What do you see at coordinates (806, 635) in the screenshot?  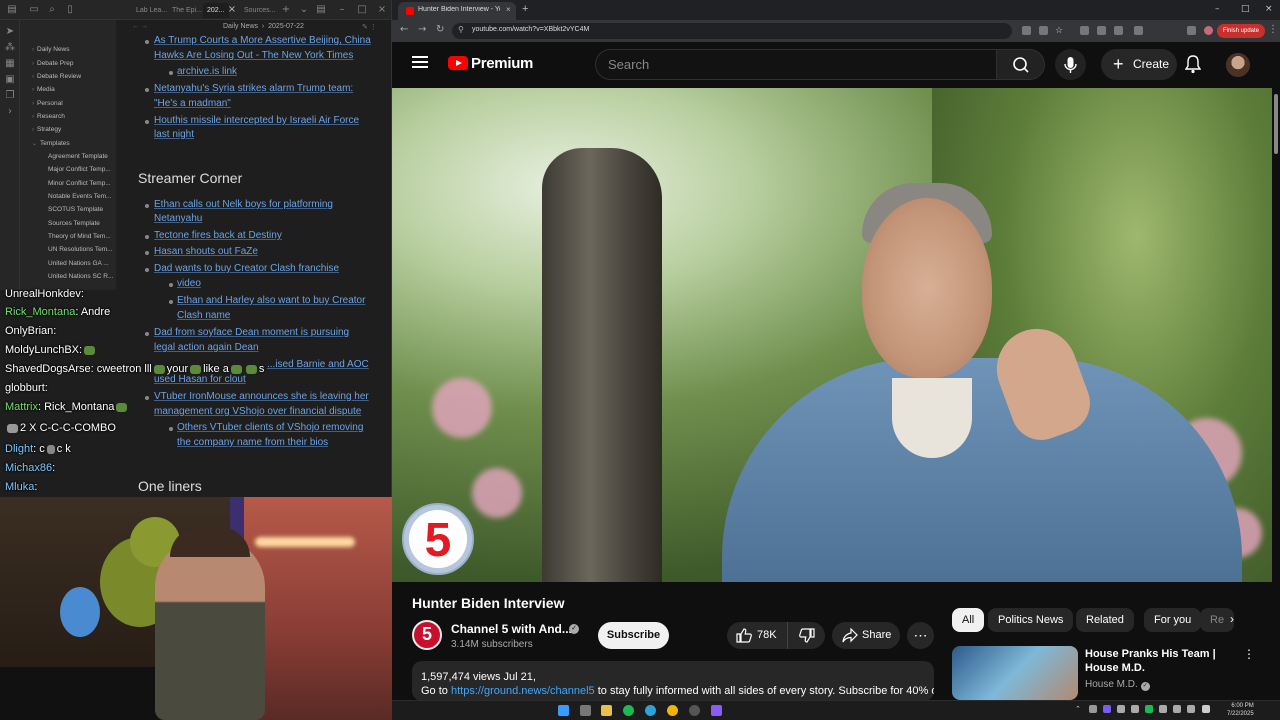 I see `dislike-button` at bounding box center [806, 635].